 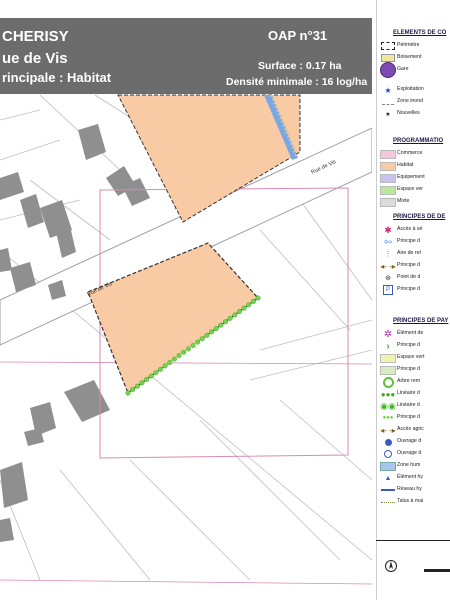 What do you see at coordinates (388, 90) in the screenshot?
I see `blue-star-icon: ★` at bounding box center [388, 90].